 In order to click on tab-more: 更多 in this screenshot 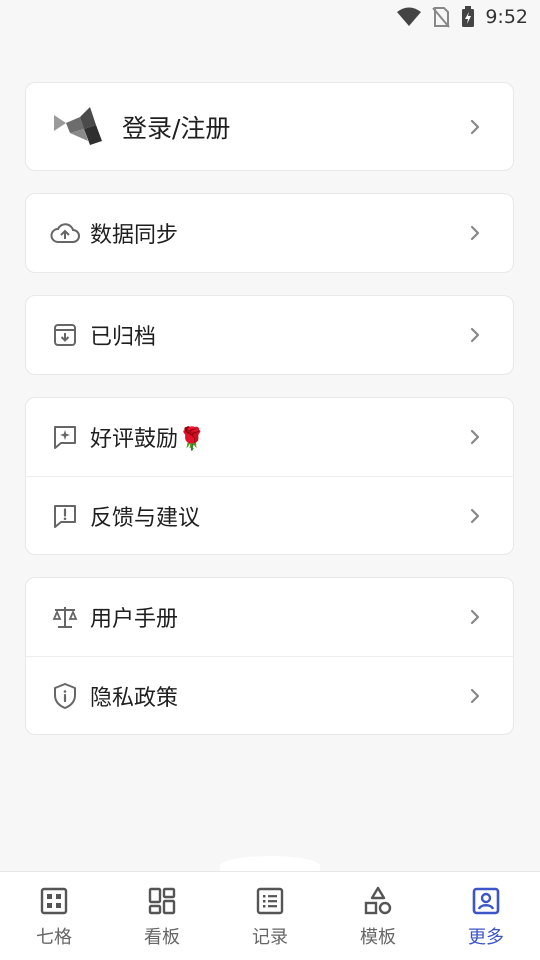, I will do `click(486, 916)`.